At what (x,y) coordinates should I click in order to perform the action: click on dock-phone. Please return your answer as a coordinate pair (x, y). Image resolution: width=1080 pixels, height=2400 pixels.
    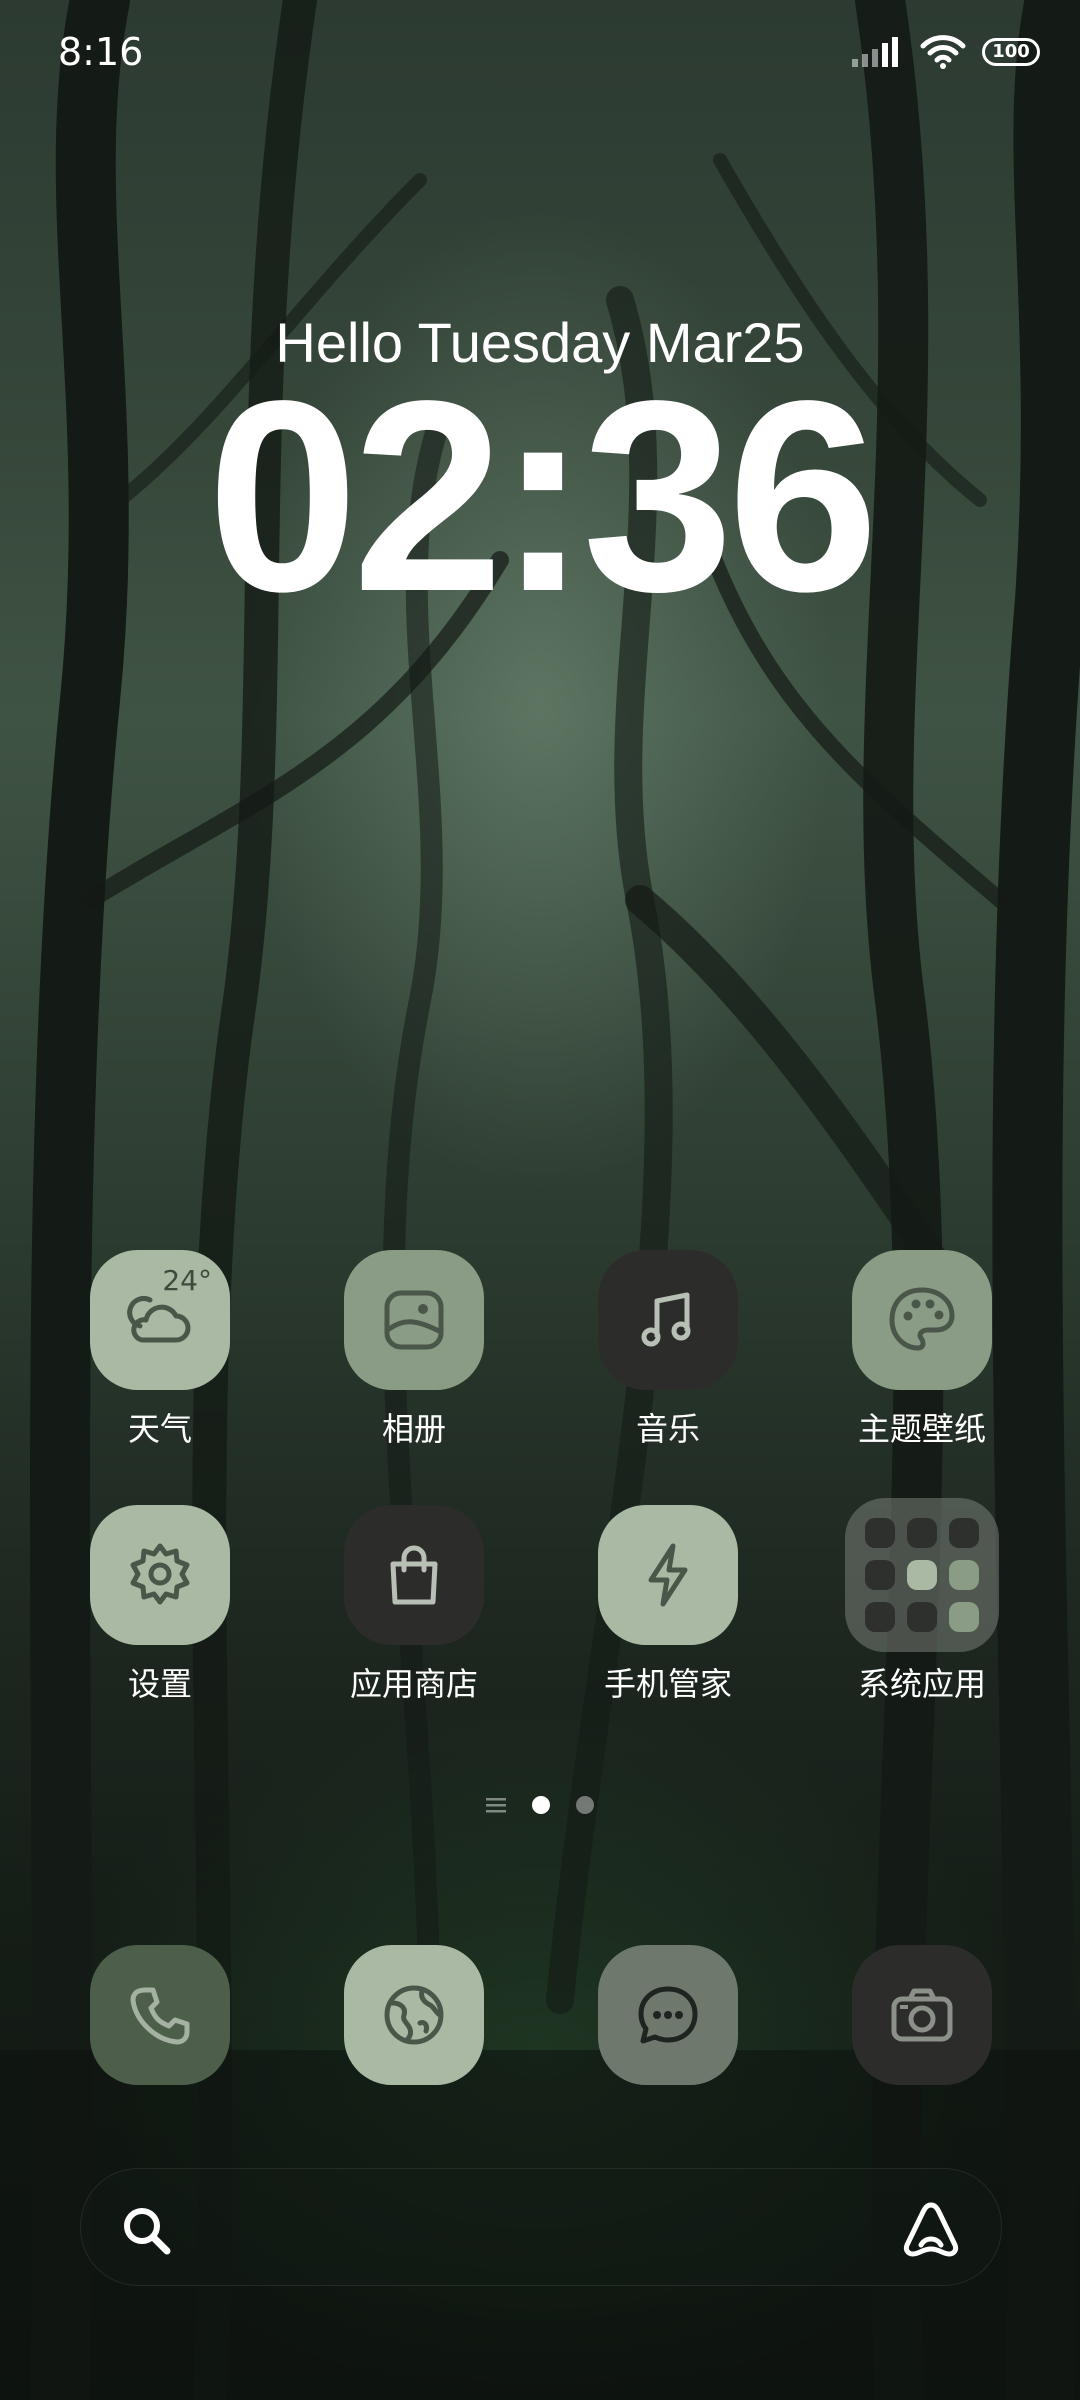
    Looking at the image, I should click on (160, 2015).